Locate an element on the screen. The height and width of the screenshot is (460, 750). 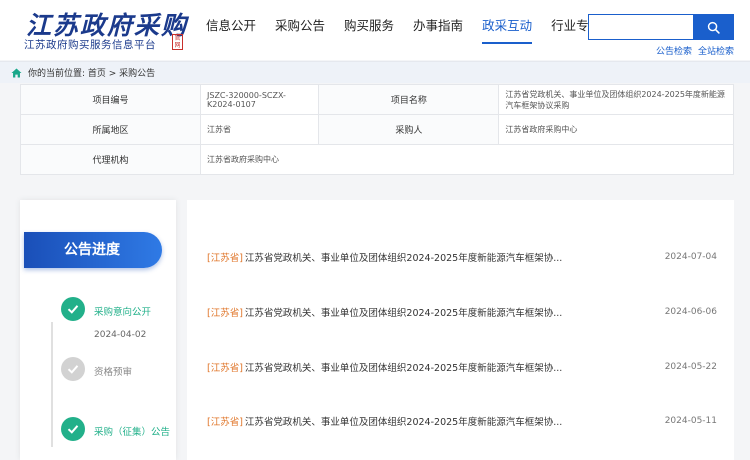
progress-title: 公告进度 is located at coordinates (93, 250).